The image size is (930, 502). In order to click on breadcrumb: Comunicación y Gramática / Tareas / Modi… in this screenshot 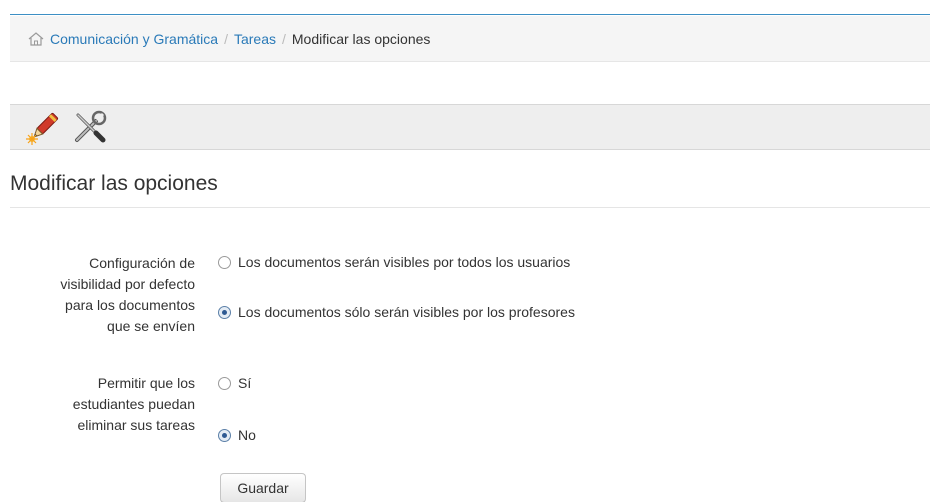, I will do `click(470, 39)`.